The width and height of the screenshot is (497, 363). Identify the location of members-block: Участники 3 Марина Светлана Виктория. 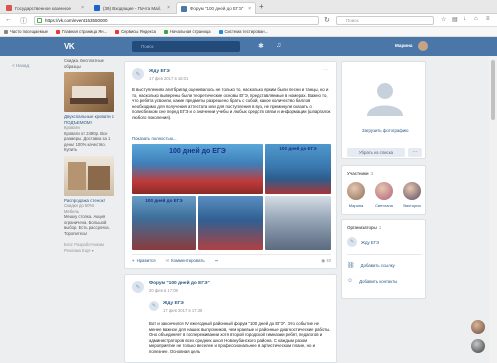
(383, 190).